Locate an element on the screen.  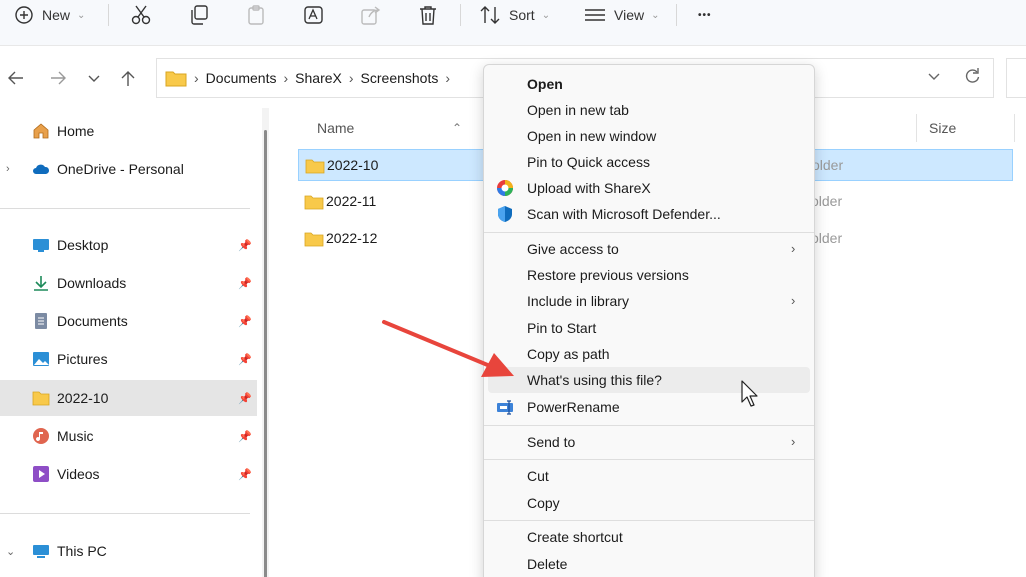
refresh-icon is located at coordinates (972, 75).